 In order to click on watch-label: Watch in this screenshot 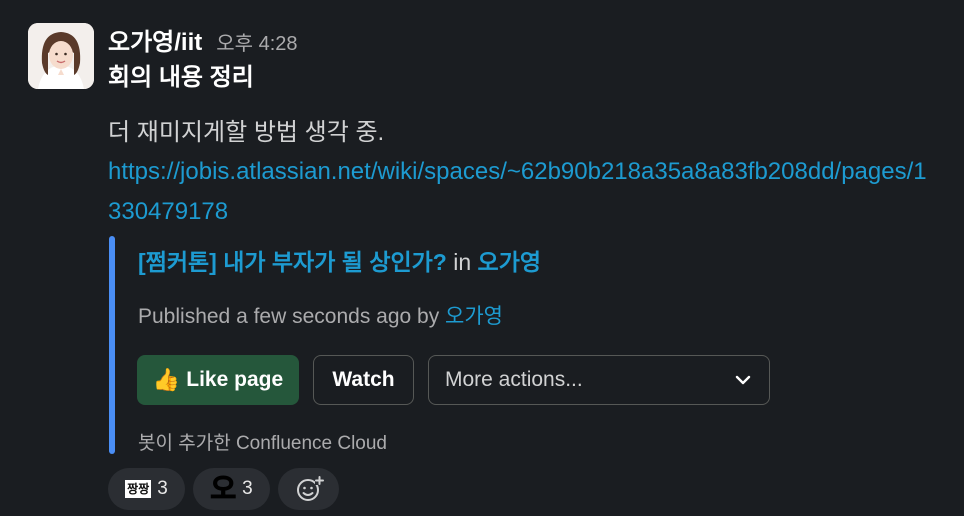, I will do `click(363, 379)`.